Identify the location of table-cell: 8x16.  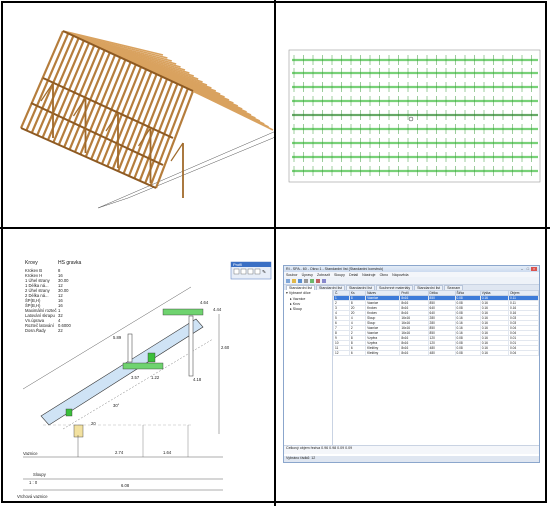
(414, 353).